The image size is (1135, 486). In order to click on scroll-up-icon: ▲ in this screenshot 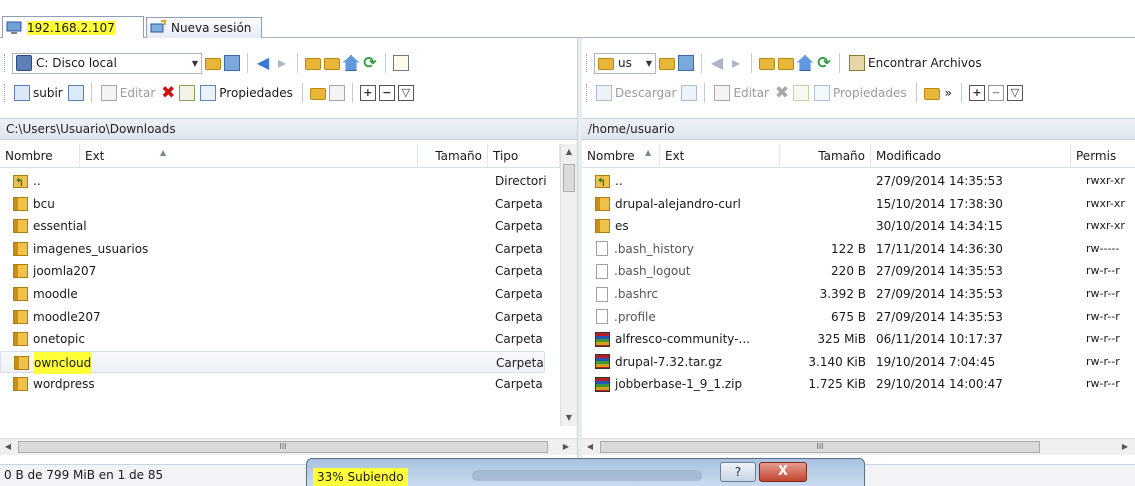, I will do `click(569, 152)`.